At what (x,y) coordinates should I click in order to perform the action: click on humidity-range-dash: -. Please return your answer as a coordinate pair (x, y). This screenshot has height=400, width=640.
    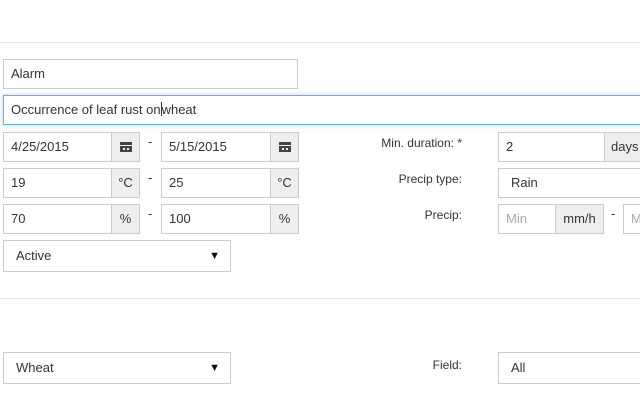
    Looking at the image, I should click on (150, 213).